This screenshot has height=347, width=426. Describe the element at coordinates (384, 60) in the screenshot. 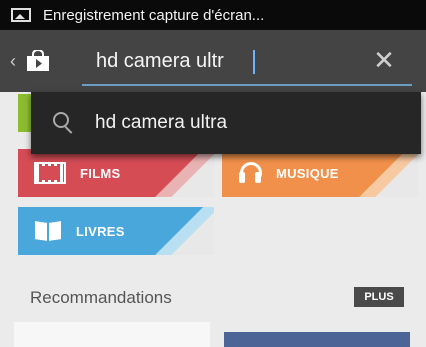

I see `close-icon: ✕` at that location.